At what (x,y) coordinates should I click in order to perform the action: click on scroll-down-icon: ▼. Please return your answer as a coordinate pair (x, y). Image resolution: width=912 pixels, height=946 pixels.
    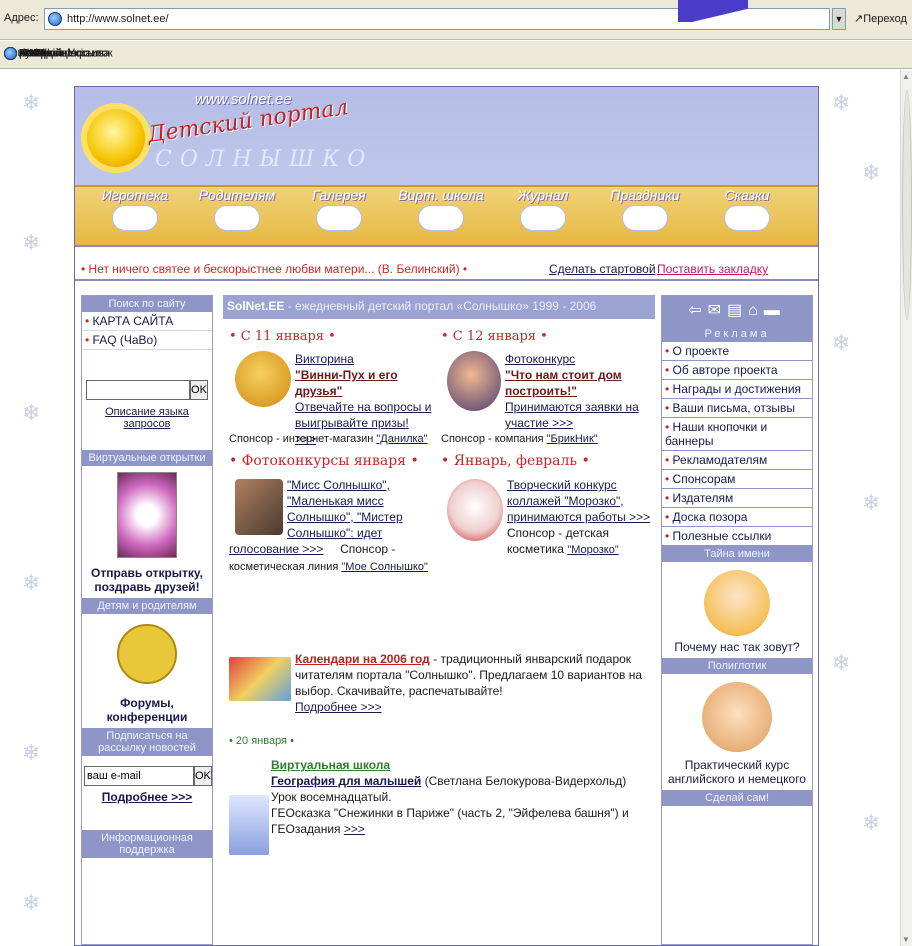
    Looking at the image, I should click on (906, 939).